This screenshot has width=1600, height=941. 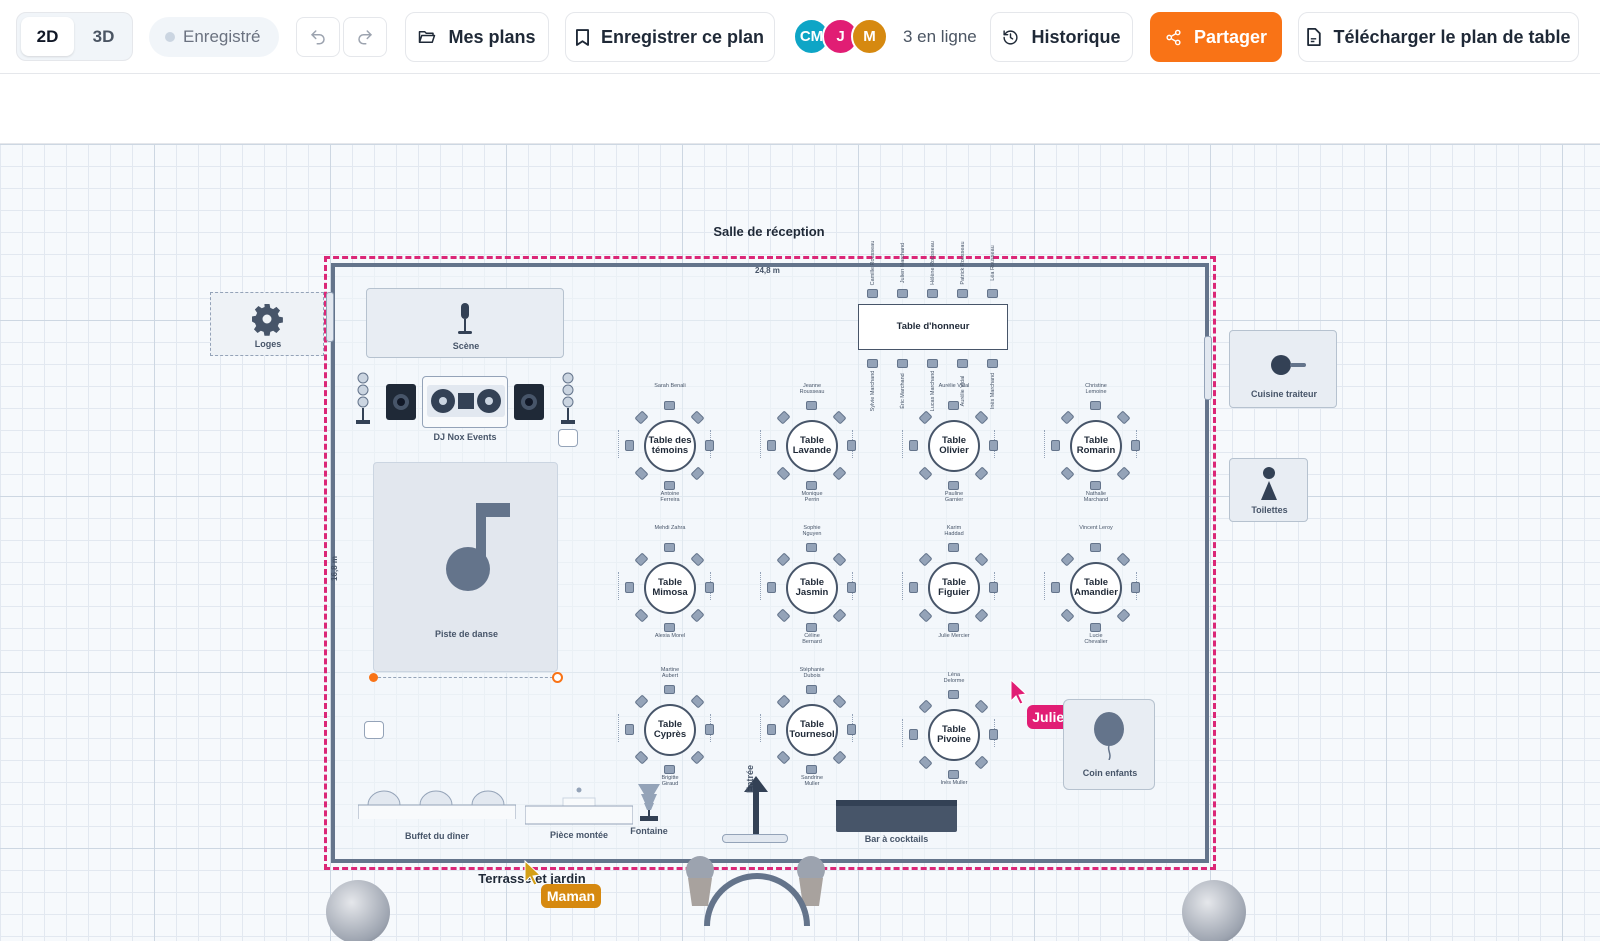 I want to click on table-top: Table Mimosa, so click(x=670, y=588).